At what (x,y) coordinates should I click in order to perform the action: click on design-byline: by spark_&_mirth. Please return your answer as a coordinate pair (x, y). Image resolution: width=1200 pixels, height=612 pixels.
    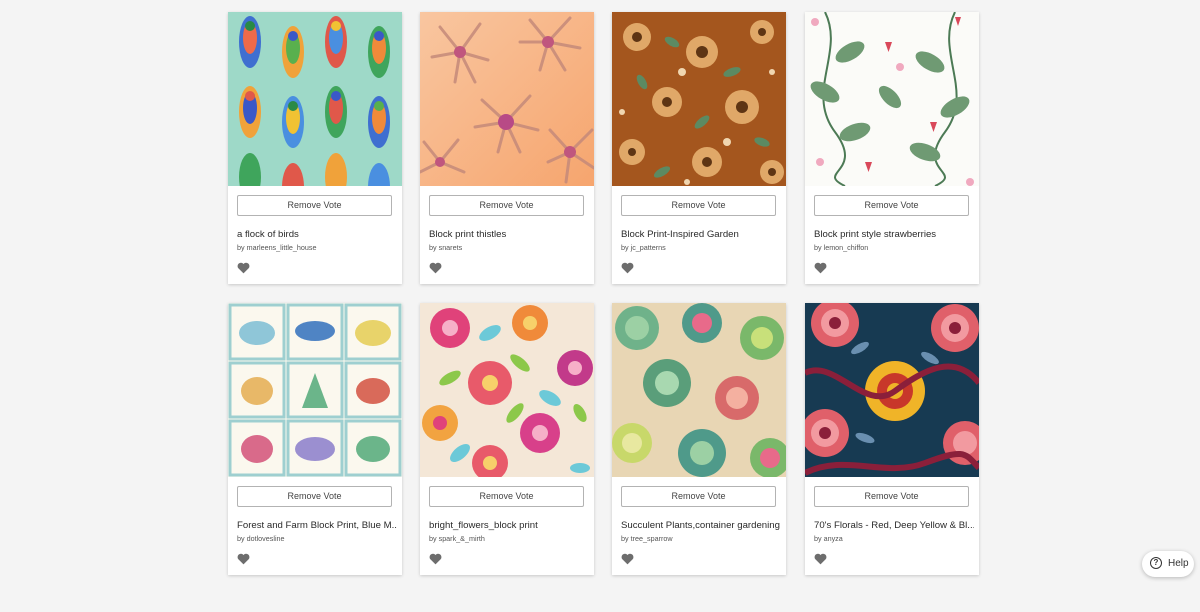
    Looking at the image, I should click on (457, 538).